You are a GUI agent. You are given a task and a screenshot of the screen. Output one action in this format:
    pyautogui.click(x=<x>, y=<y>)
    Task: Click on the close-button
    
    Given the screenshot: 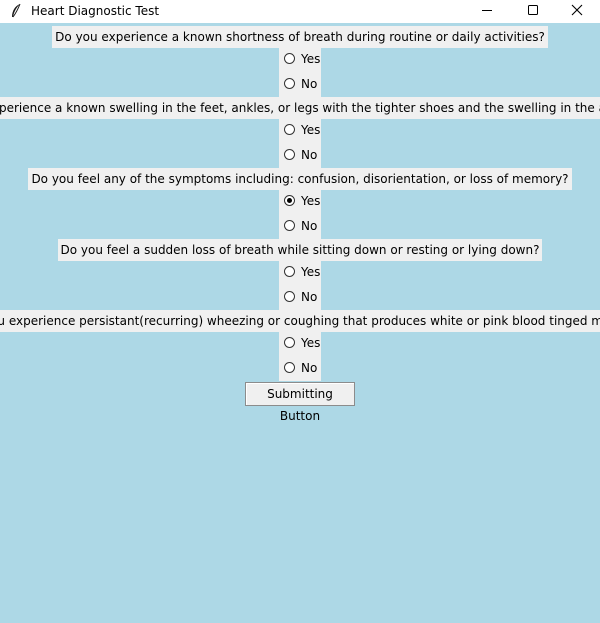 What is the action you would take?
    pyautogui.click(x=577, y=11)
    